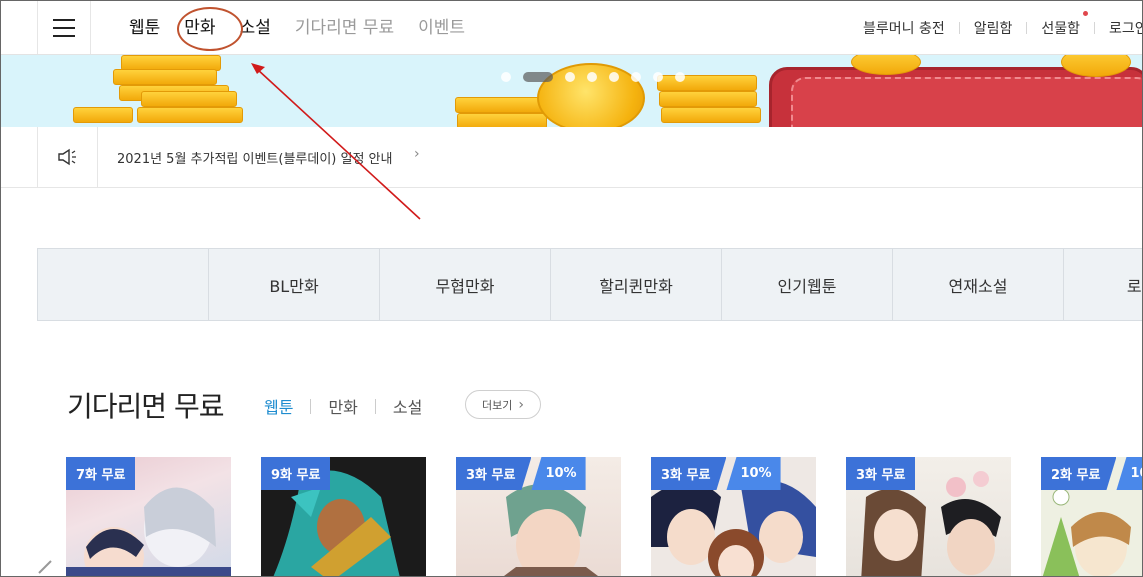 The image size is (1143, 577). What do you see at coordinates (344, 28) in the screenshot?
I see `nav-wait-free: 기다리면 무료` at bounding box center [344, 28].